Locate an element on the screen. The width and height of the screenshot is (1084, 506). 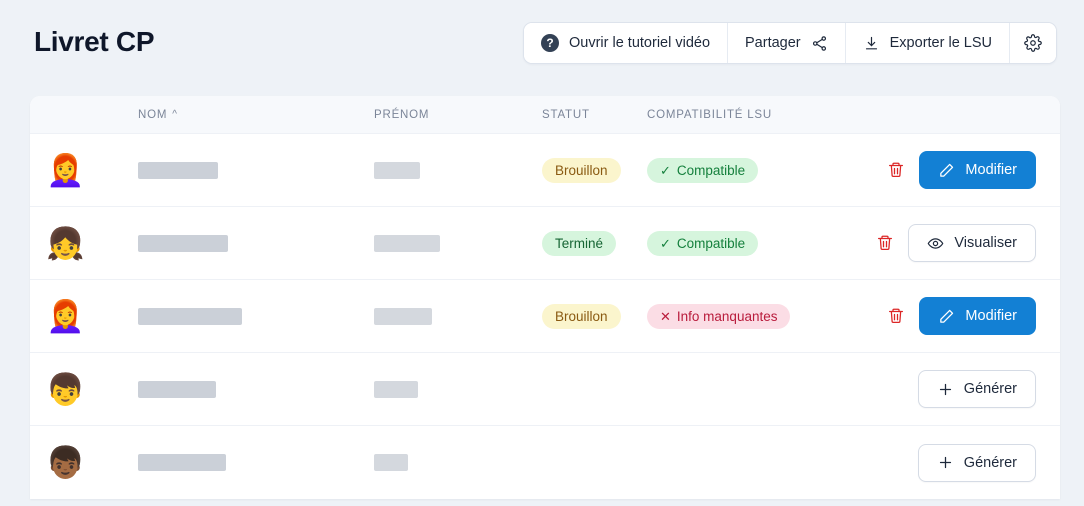
column-header-statut: STATUT is located at coordinates (594, 115).